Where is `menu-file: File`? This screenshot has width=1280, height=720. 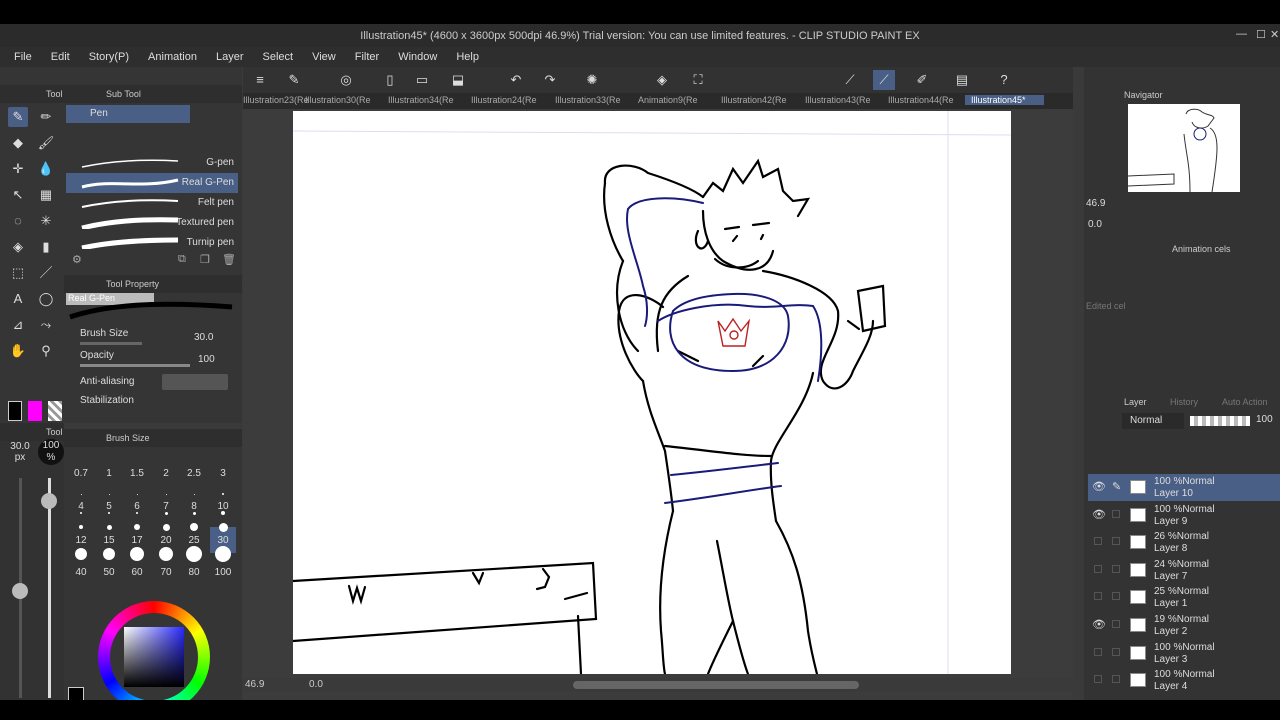 menu-file: File is located at coordinates (23, 57).